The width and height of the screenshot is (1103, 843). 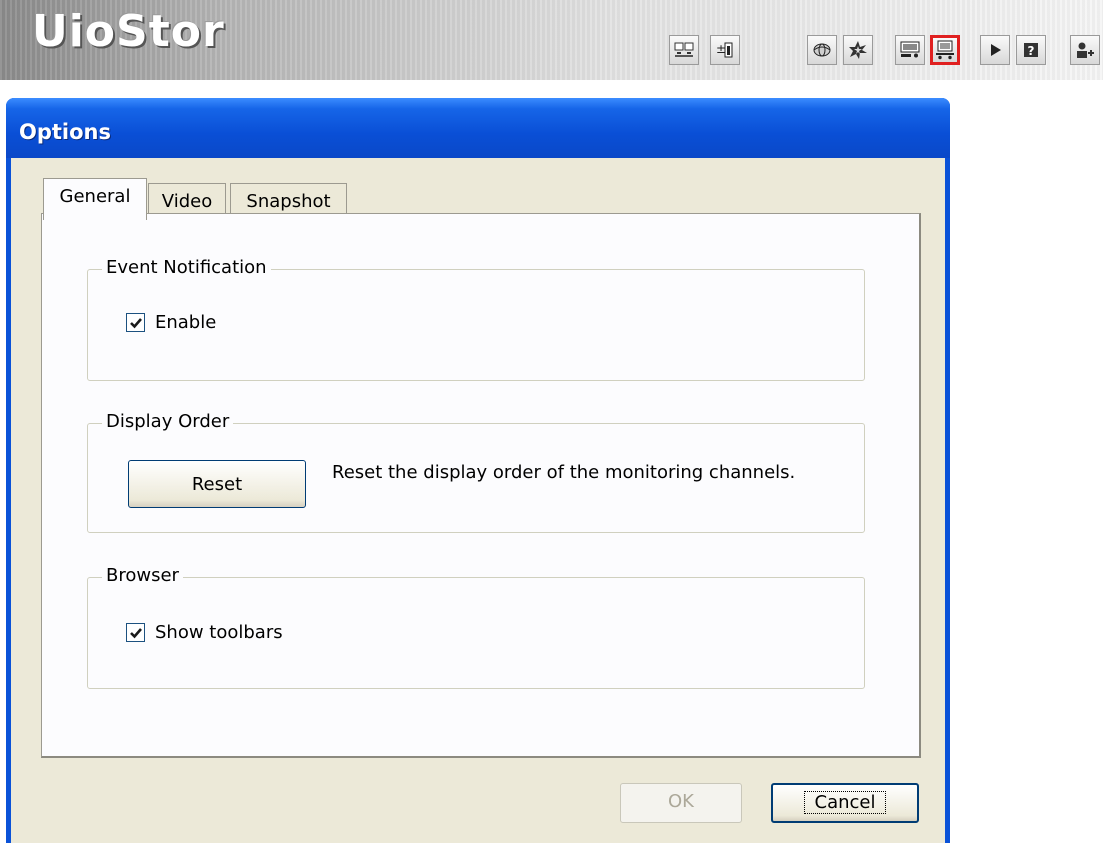 I want to click on enable-checkbox, so click(x=135, y=322).